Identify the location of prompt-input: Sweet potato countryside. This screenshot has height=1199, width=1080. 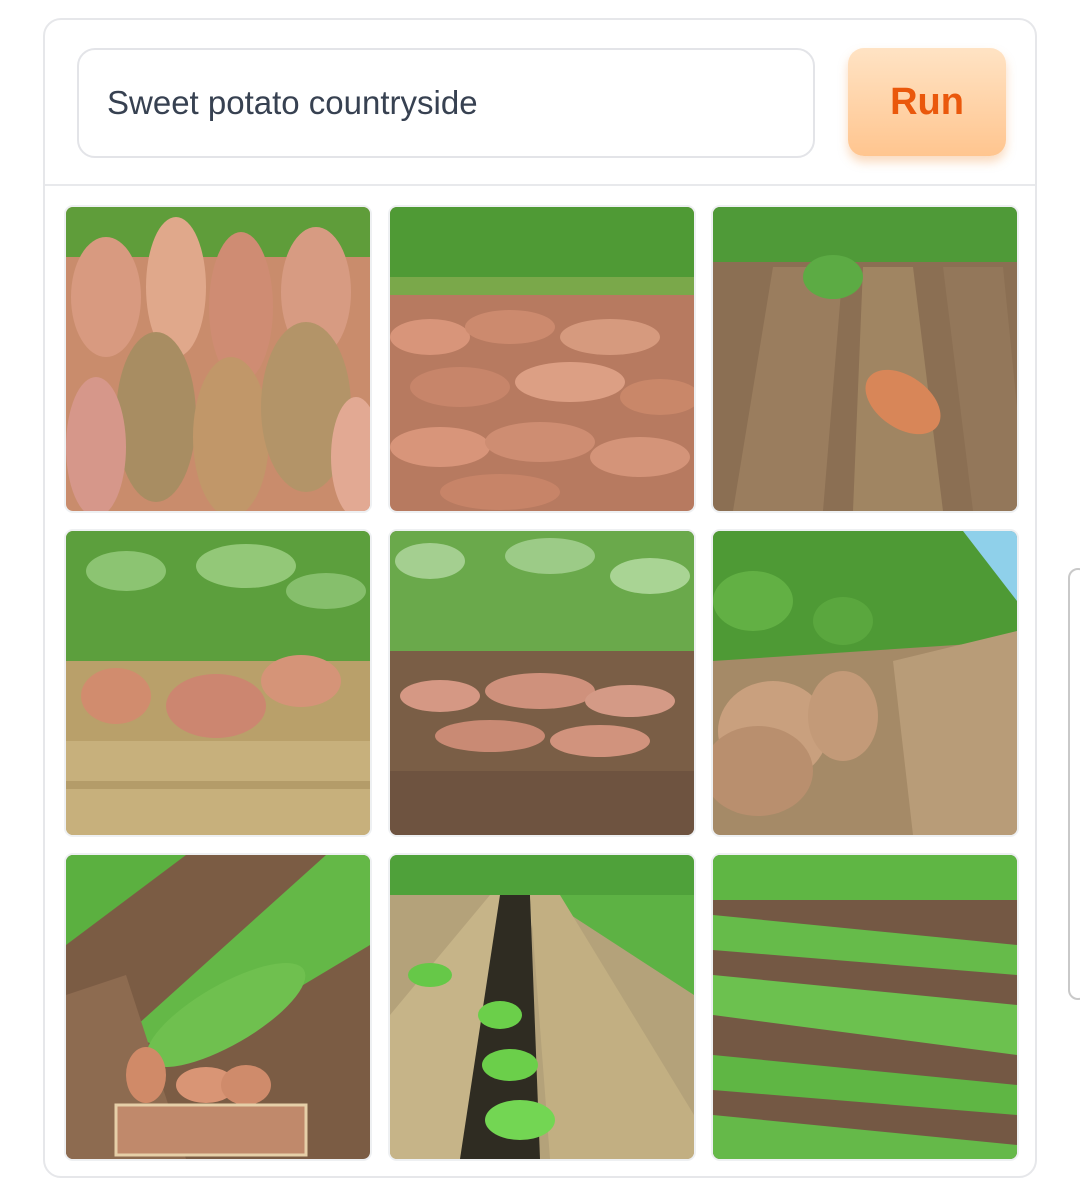
(446, 103).